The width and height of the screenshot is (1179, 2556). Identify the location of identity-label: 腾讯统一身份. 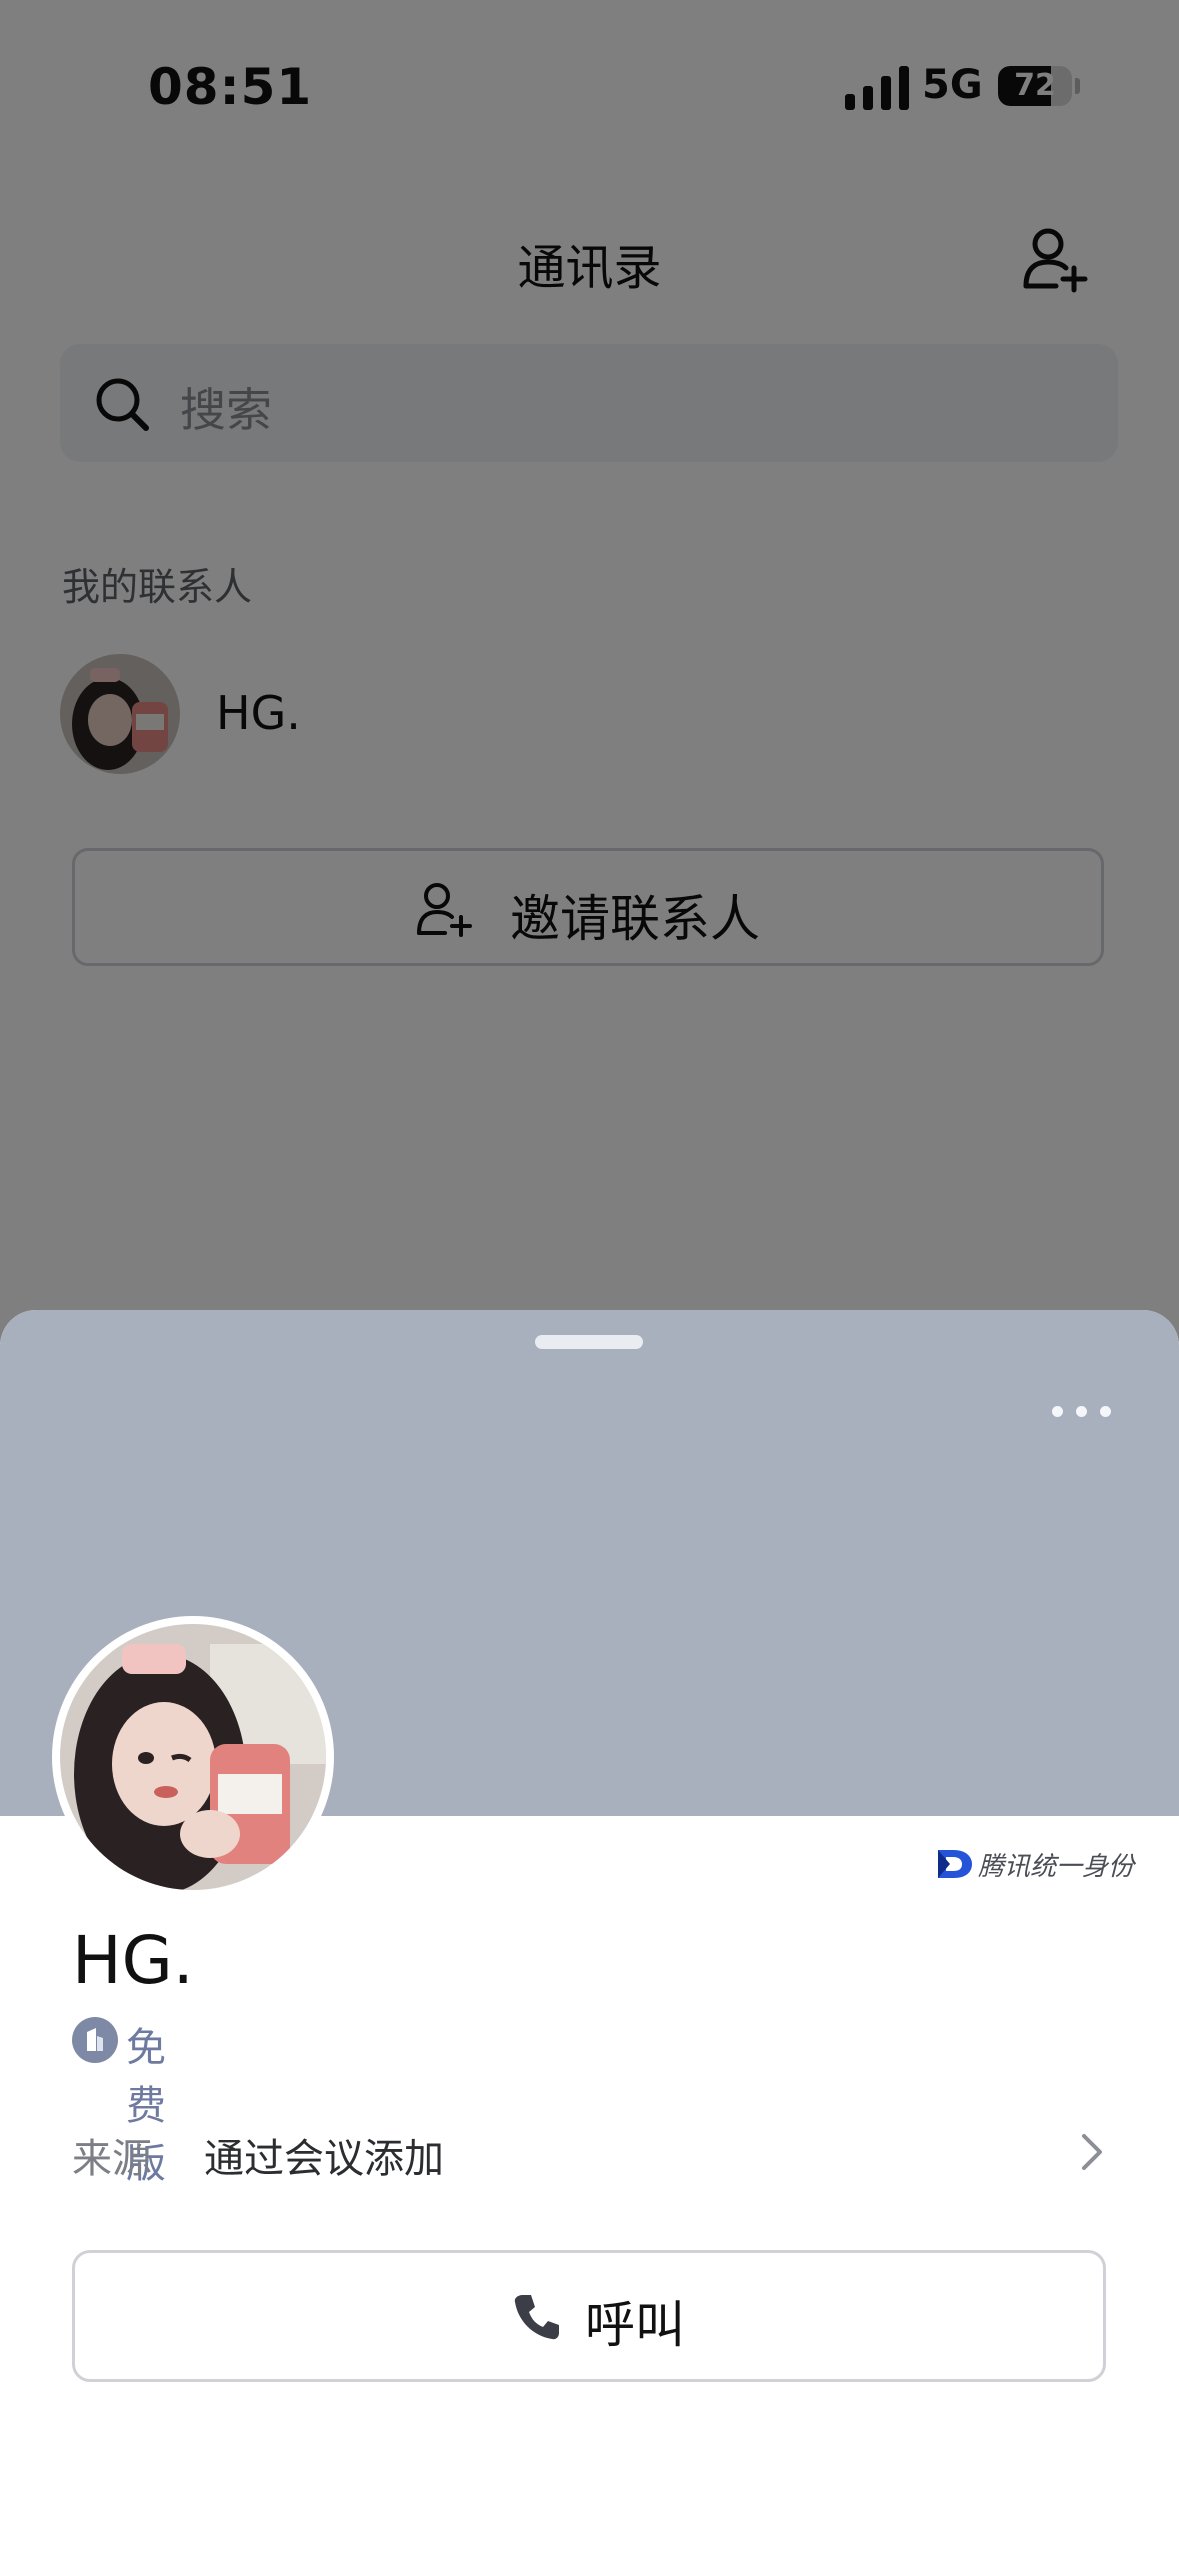
(1056, 1867).